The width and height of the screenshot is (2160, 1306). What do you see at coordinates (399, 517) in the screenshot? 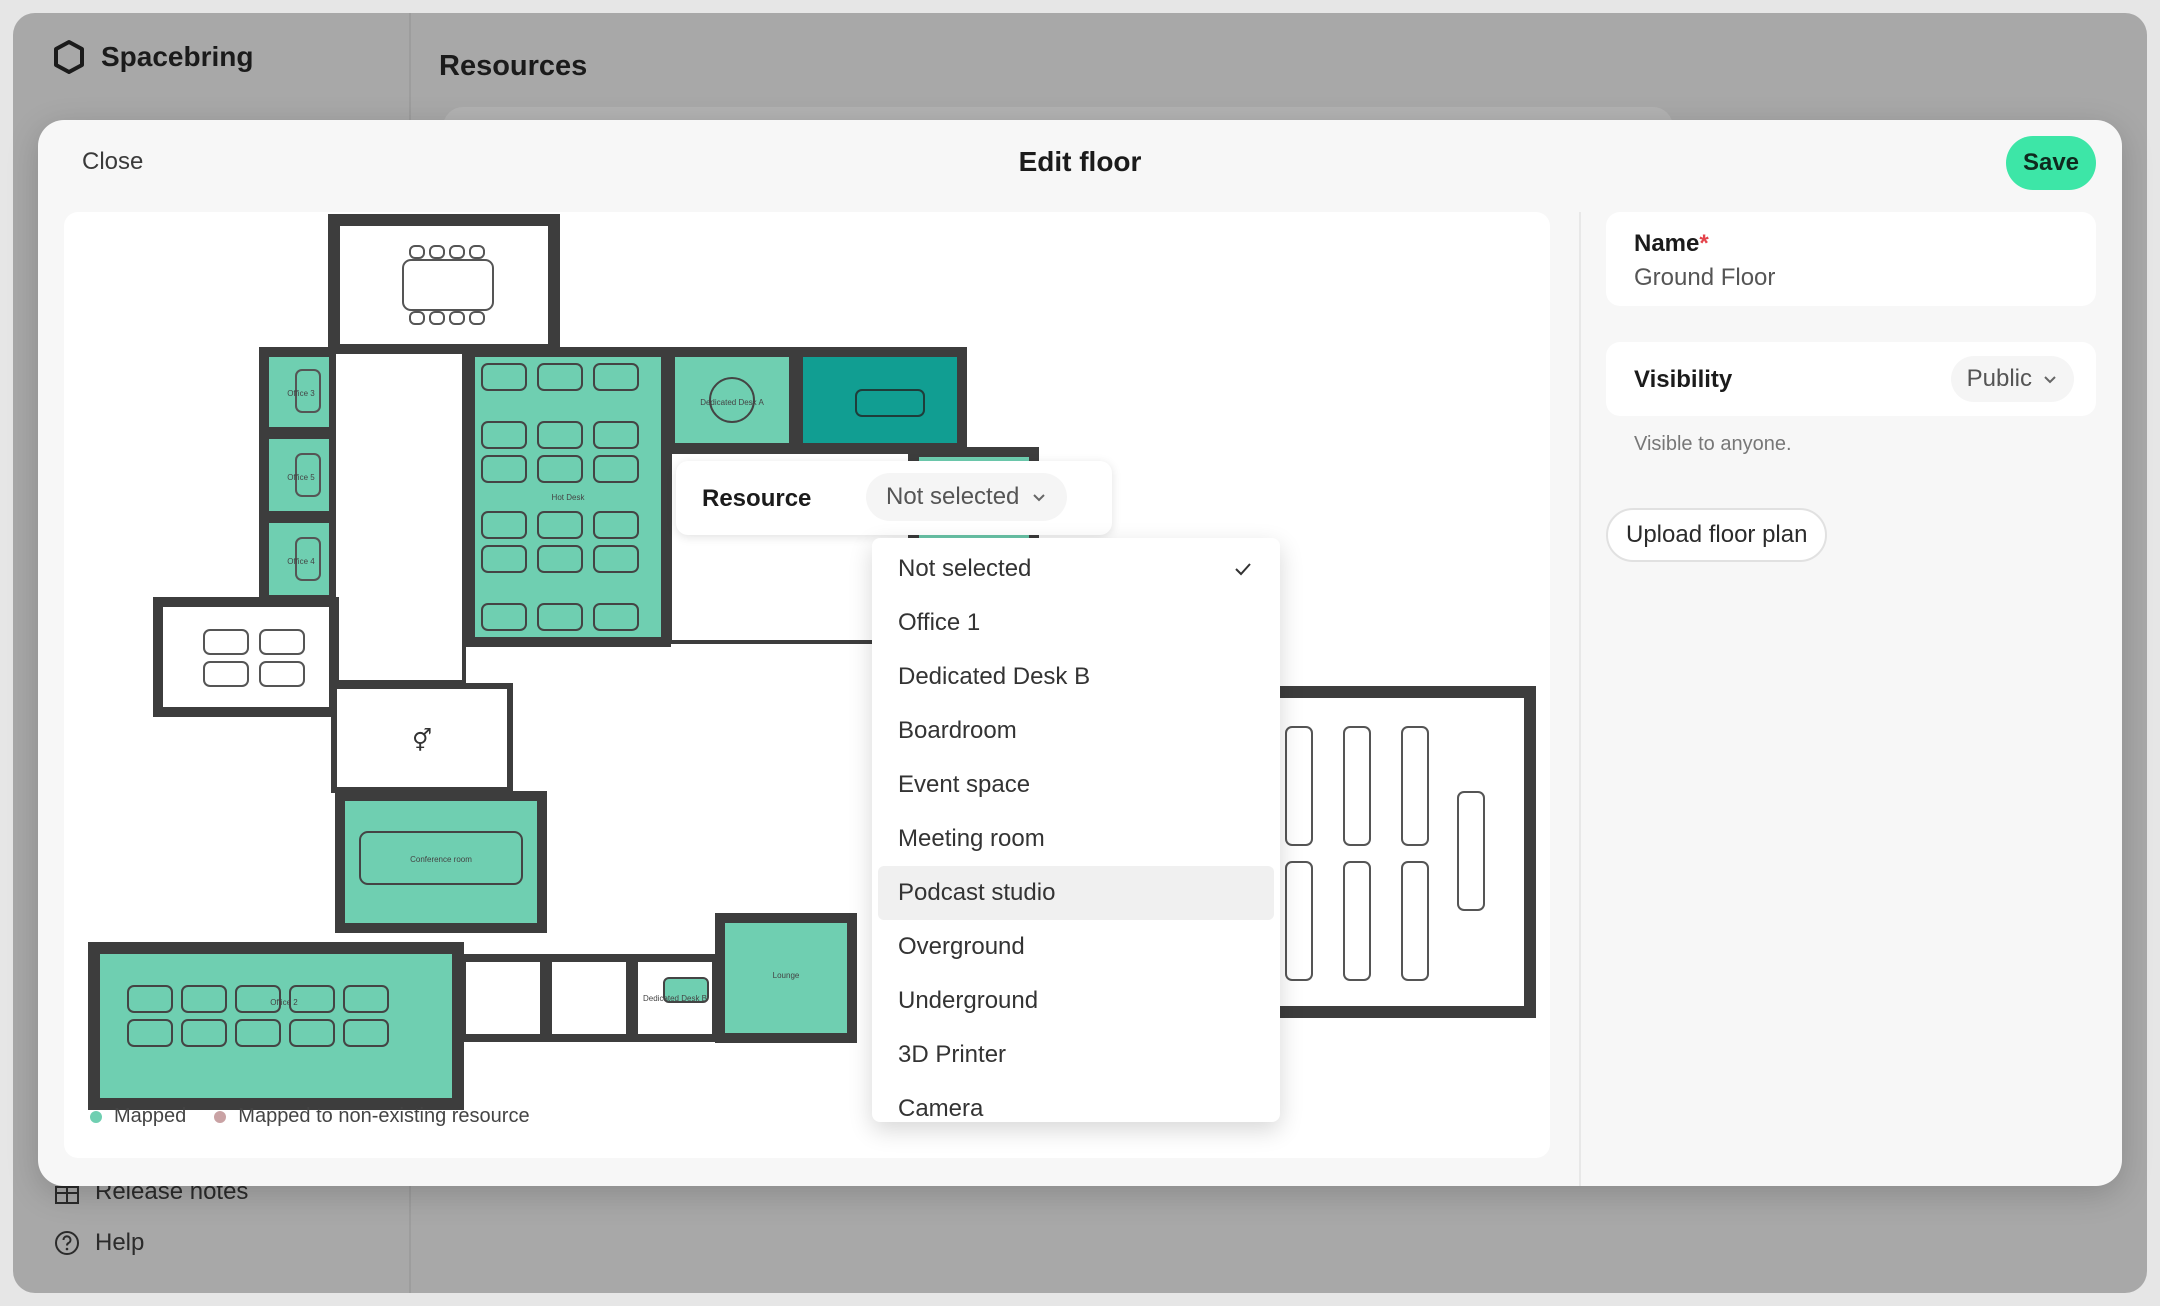
I see `corridor` at bounding box center [399, 517].